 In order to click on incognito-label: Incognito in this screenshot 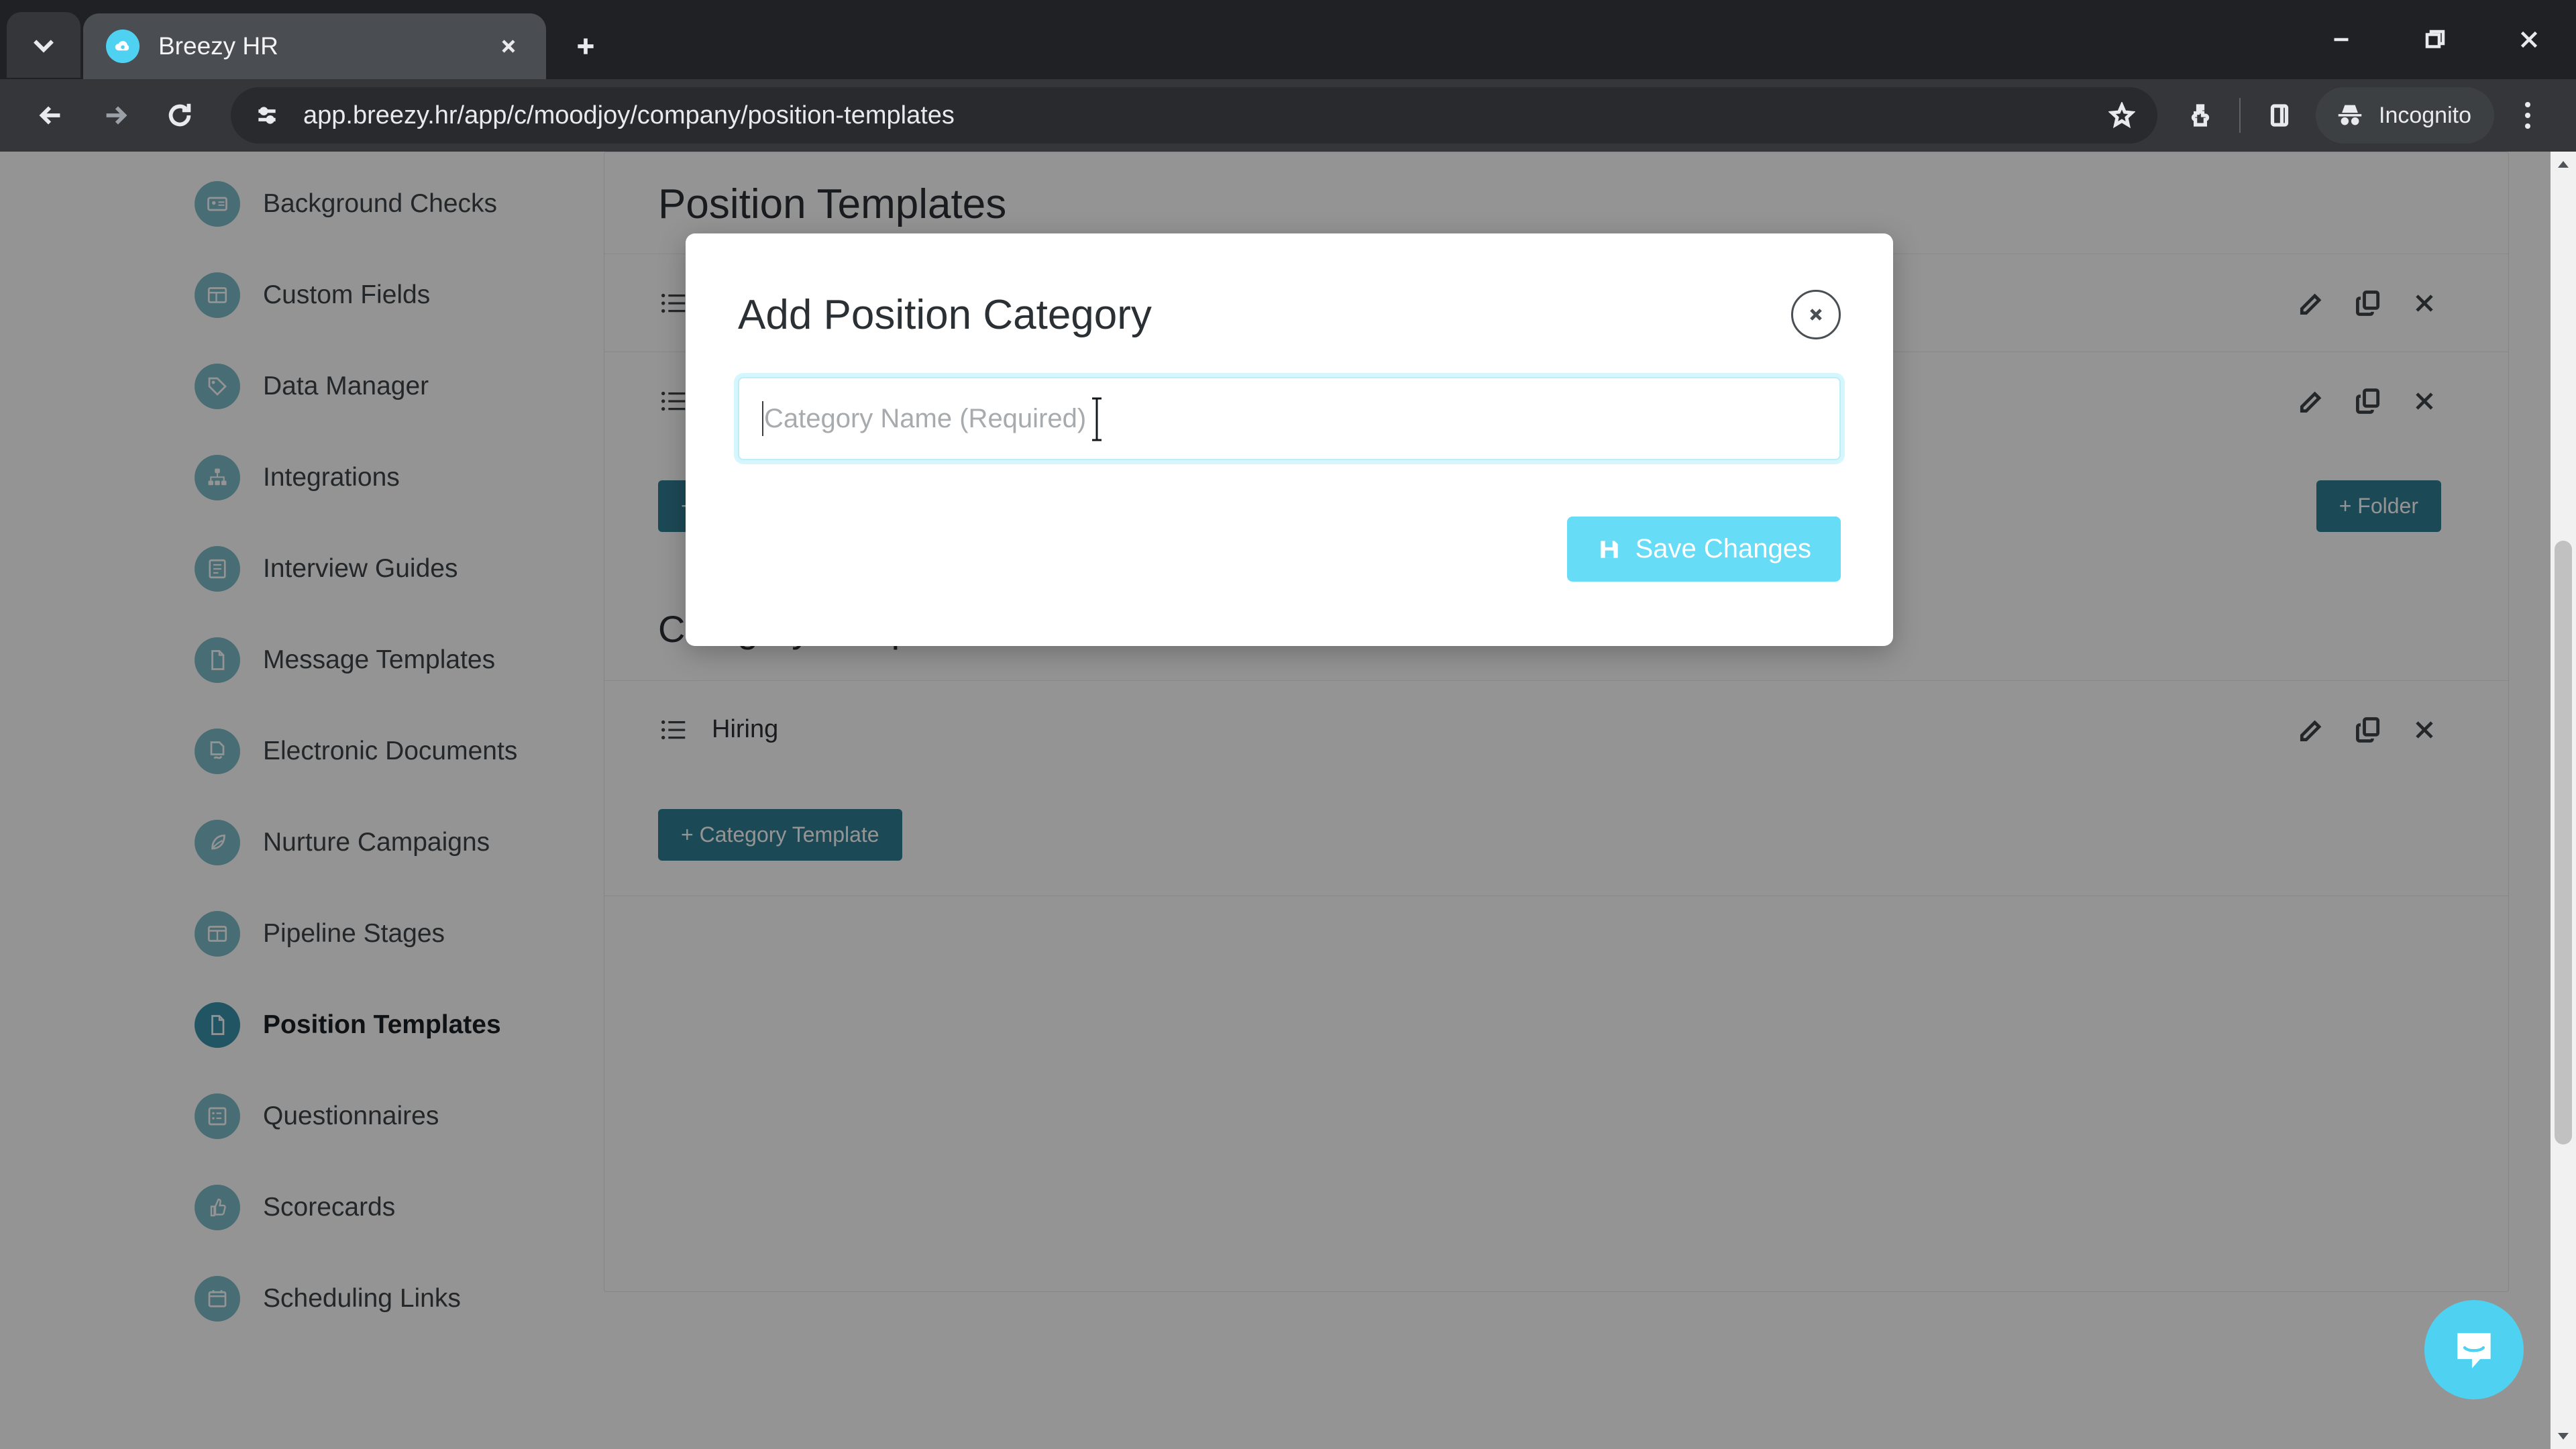, I will do `click(2425, 115)`.